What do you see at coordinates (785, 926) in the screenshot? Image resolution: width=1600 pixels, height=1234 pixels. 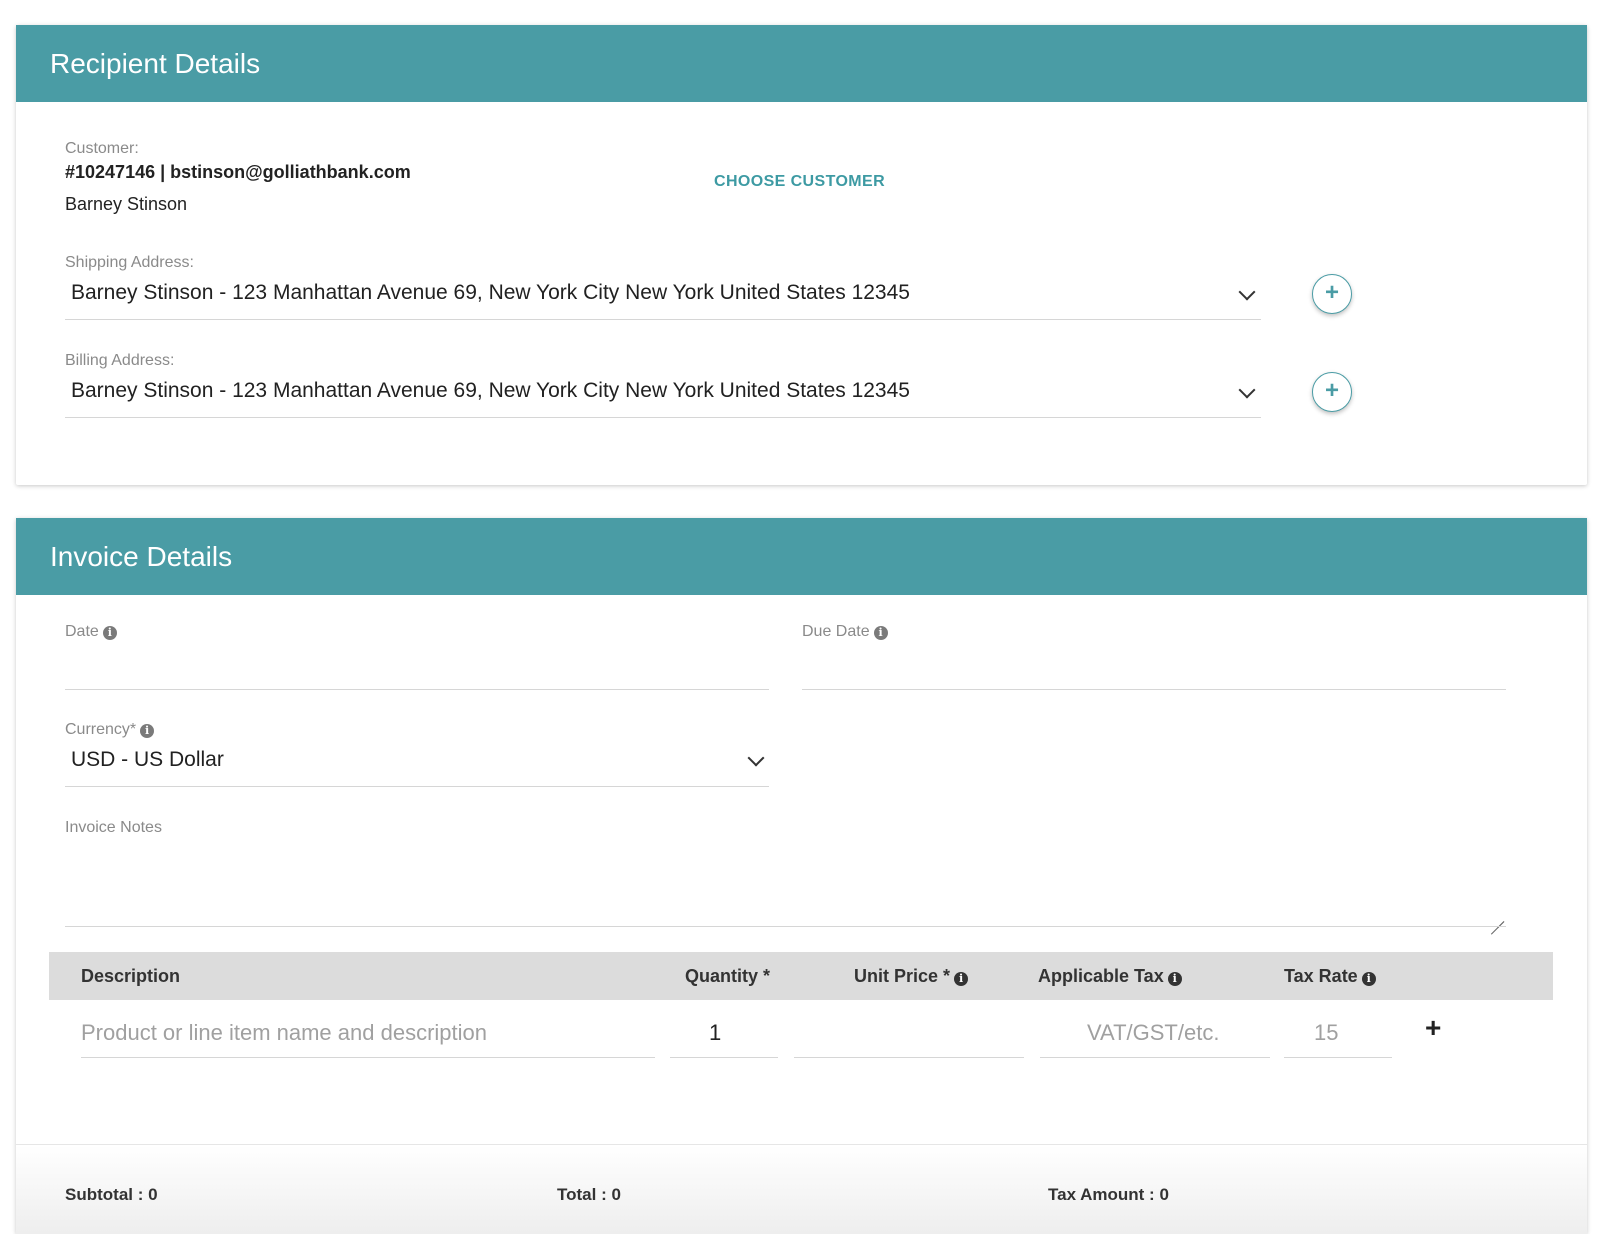 I see `invoice-notes-underline` at bounding box center [785, 926].